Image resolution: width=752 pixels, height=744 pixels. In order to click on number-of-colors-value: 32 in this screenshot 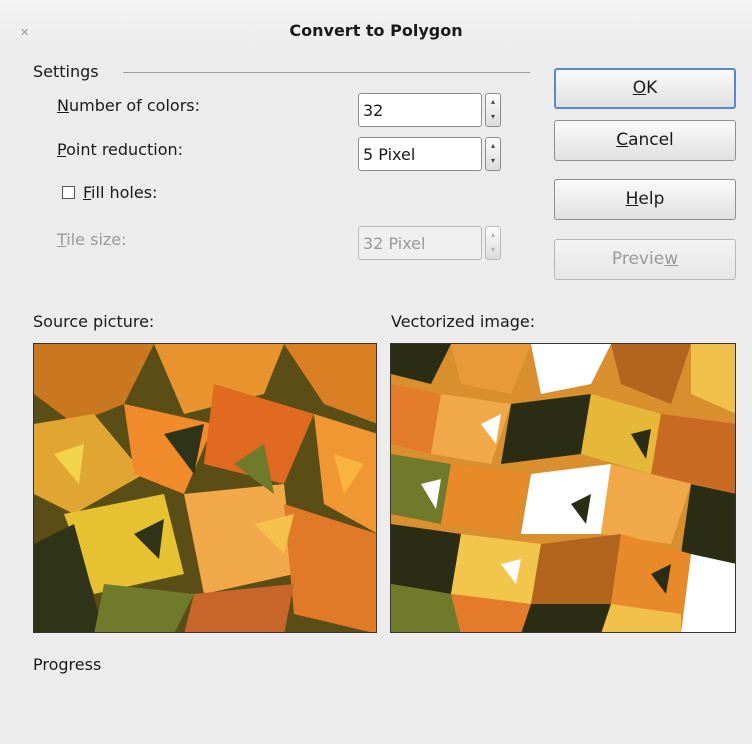, I will do `click(373, 110)`.